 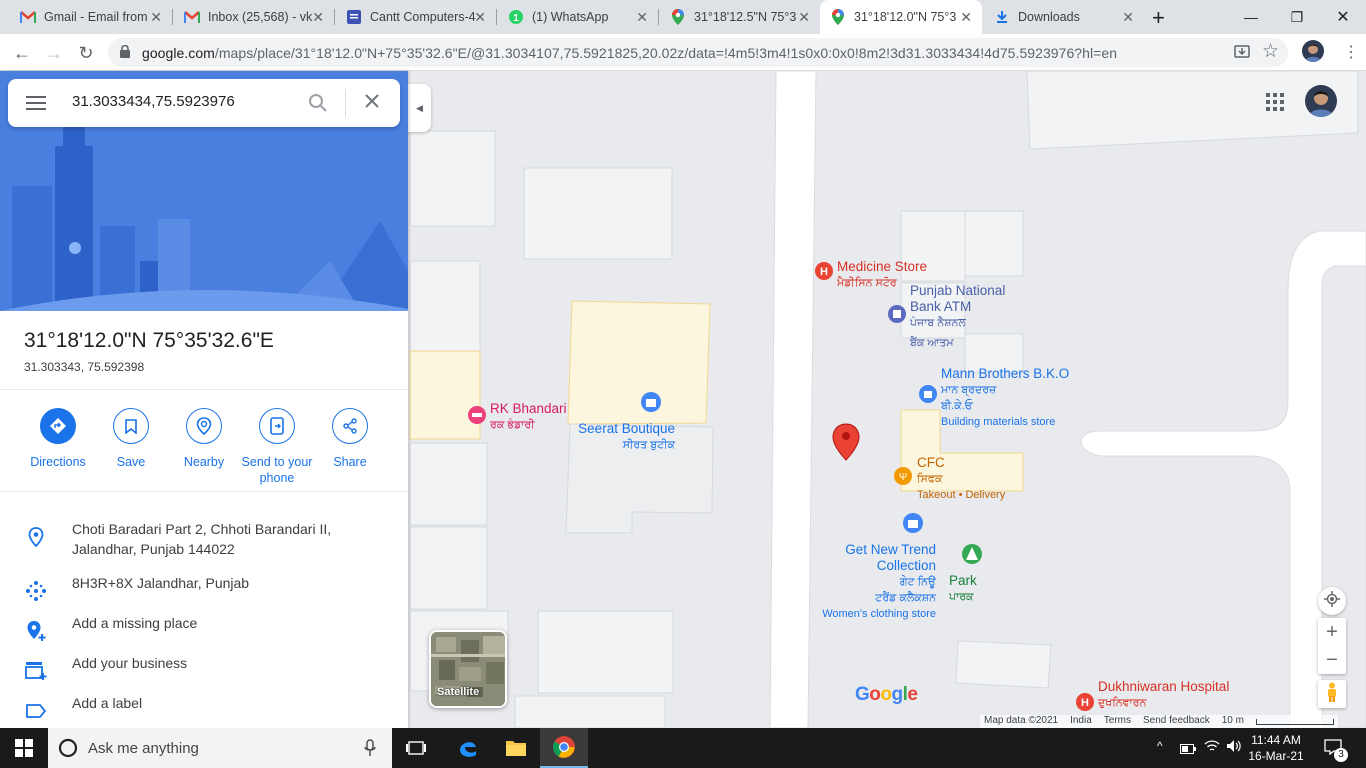 What do you see at coordinates (468, 669) in the screenshot?
I see `satellite-layer-button: Satellite` at bounding box center [468, 669].